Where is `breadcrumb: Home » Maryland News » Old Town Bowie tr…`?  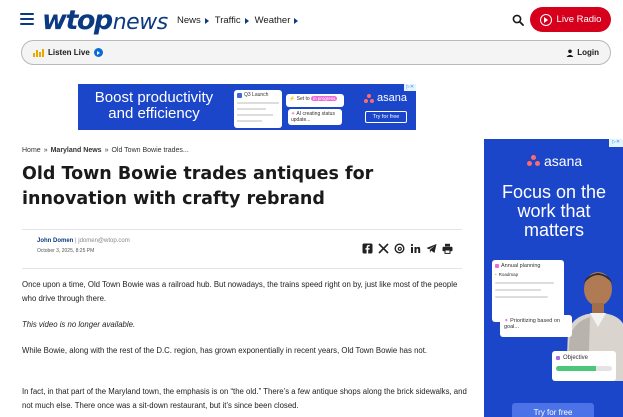
breadcrumb: Home » Maryland News » Old Town Bowie tr… is located at coordinates (105, 150).